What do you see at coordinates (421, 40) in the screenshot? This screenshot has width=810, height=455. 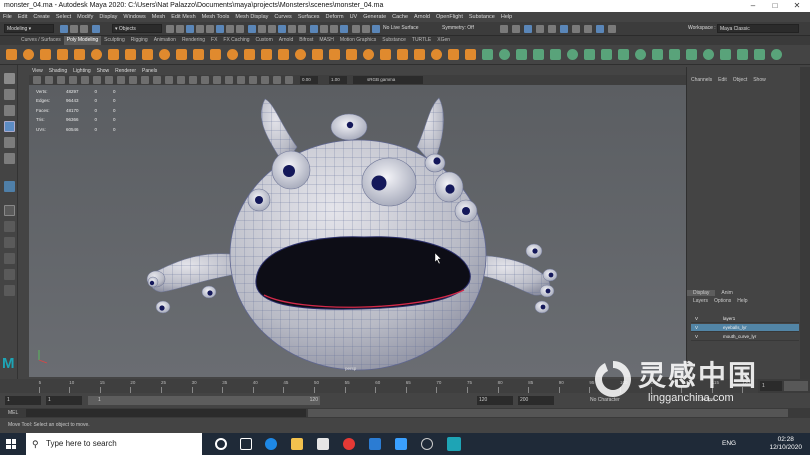 I see `shelf-tab-turtle: TURTLE` at bounding box center [421, 40].